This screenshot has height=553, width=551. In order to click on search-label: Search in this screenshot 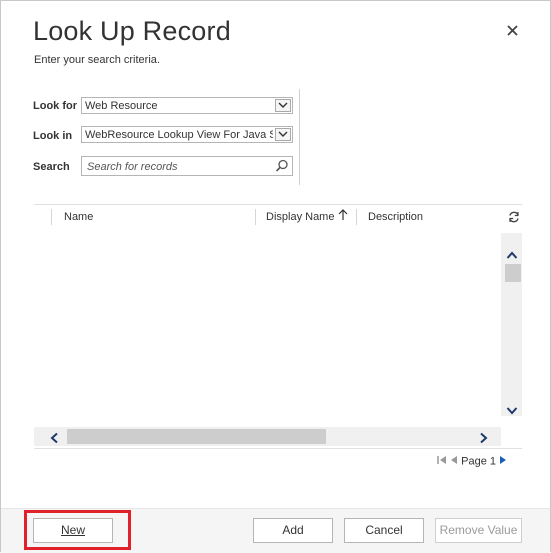, I will do `click(51, 167)`.